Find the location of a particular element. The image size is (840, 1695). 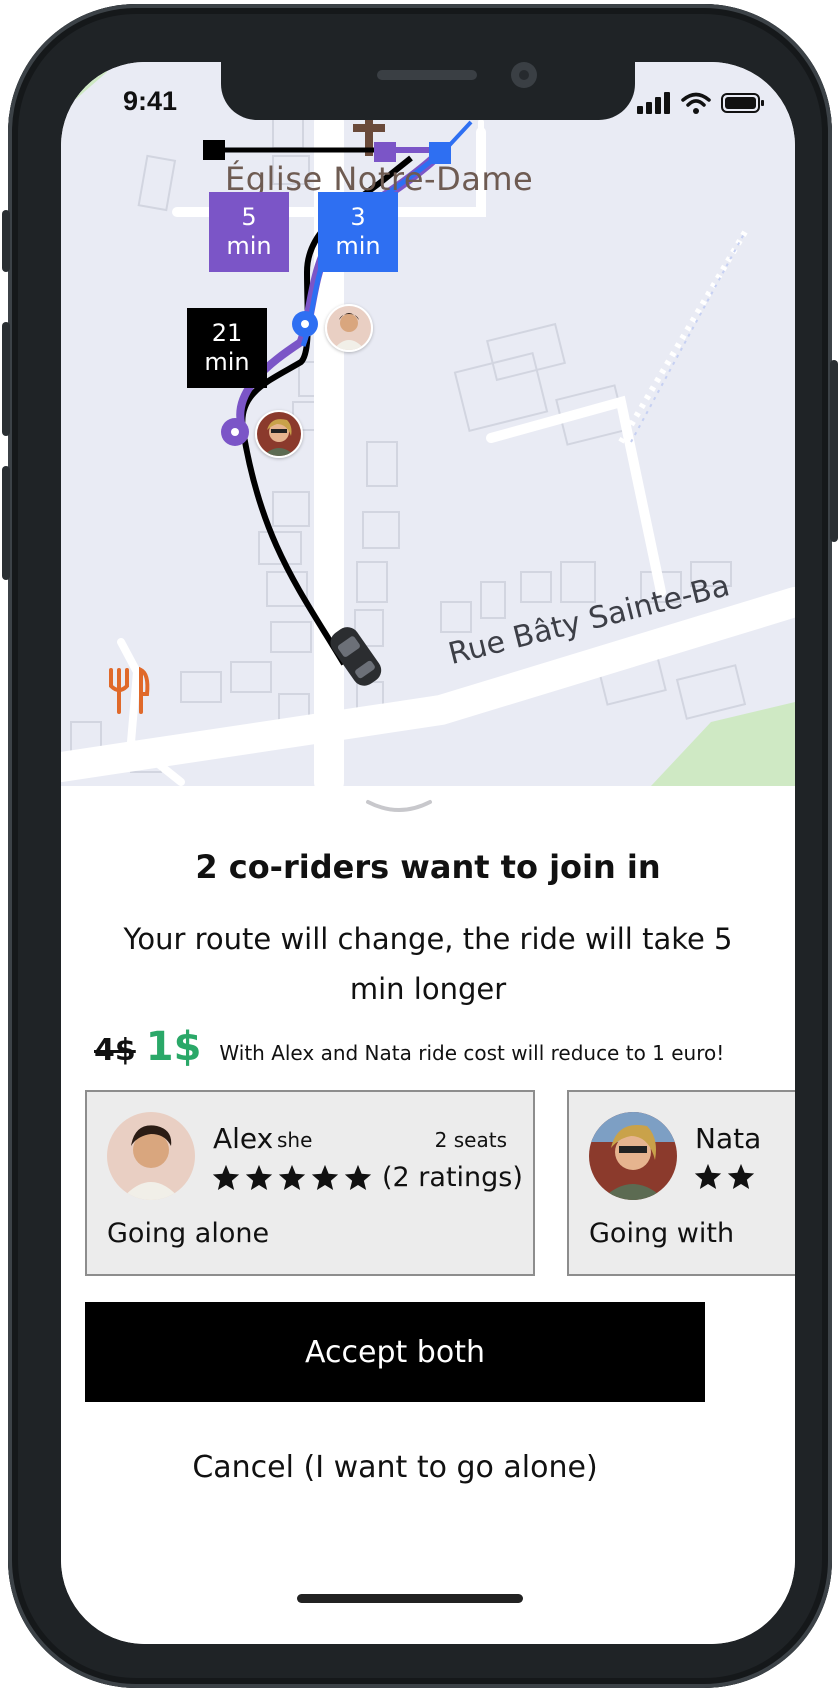

eta-badge-purple: 5 min is located at coordinates (249, 232).